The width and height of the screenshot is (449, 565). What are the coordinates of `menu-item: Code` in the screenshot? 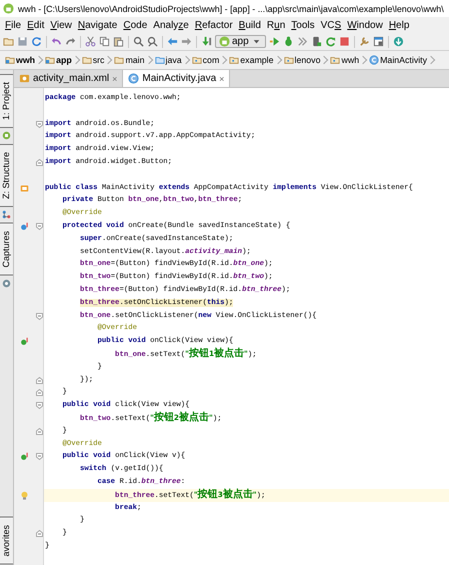 It's located at (135, 25).